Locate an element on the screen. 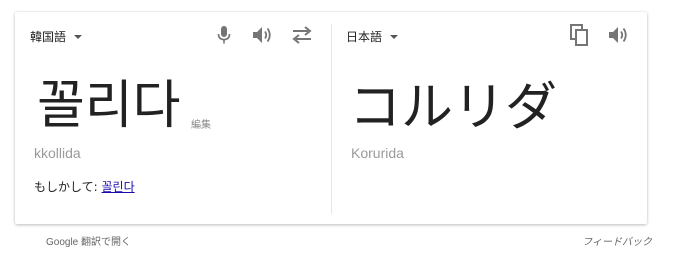  target-language-label: 日本語 is located at coordinates (364, 37).